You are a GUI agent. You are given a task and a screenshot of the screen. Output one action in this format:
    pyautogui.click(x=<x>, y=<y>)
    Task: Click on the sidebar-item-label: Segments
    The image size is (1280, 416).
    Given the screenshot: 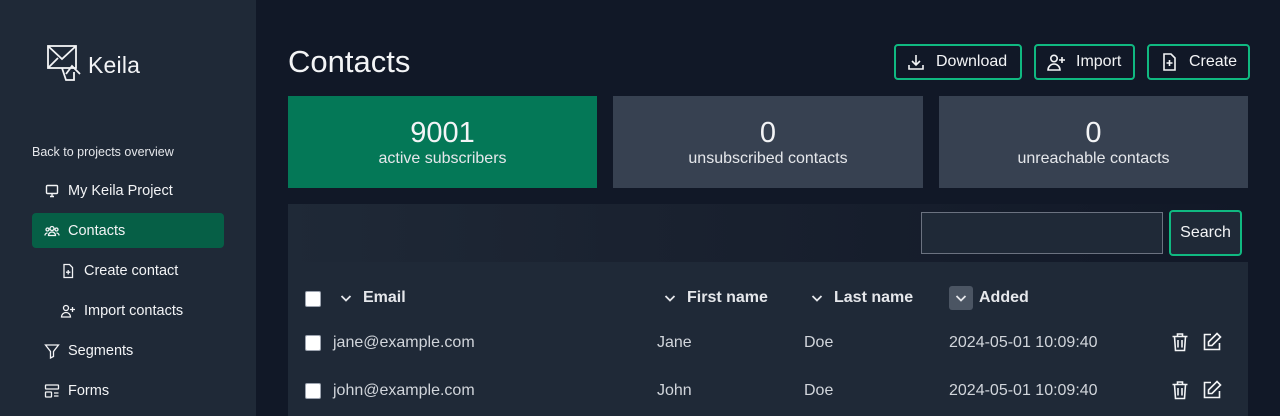 What is the action you would take?
    pyautogui.click(x=101, y=350)
    